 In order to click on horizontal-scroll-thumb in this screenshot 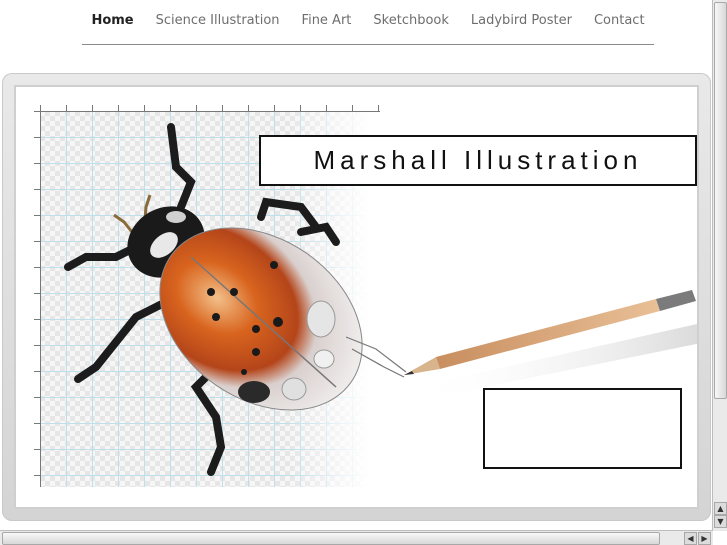, I will do `click(331, 538)`.